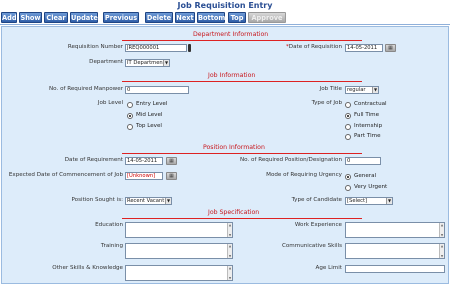 This screenshot has height=284, width=450. I want to click on next-button: Next, so click(185, 17).